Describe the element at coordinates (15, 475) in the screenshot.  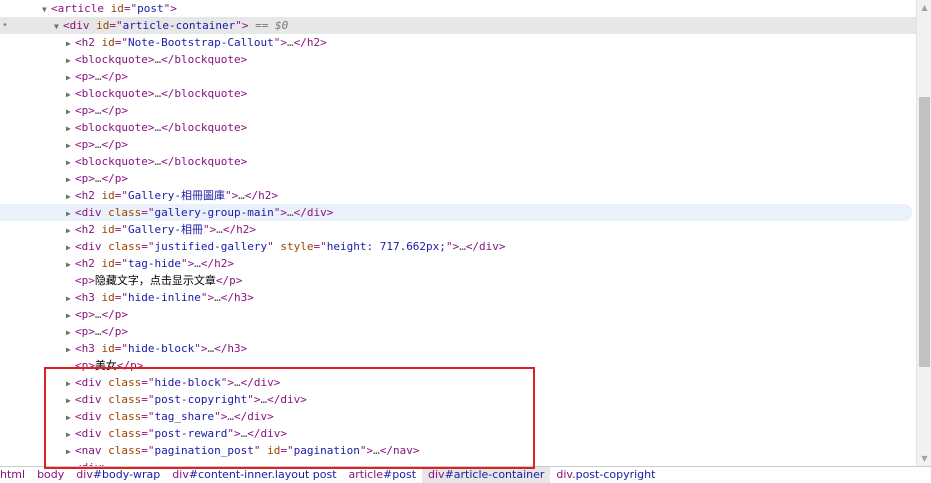
I see `breadcrumb-item: html` at that location.